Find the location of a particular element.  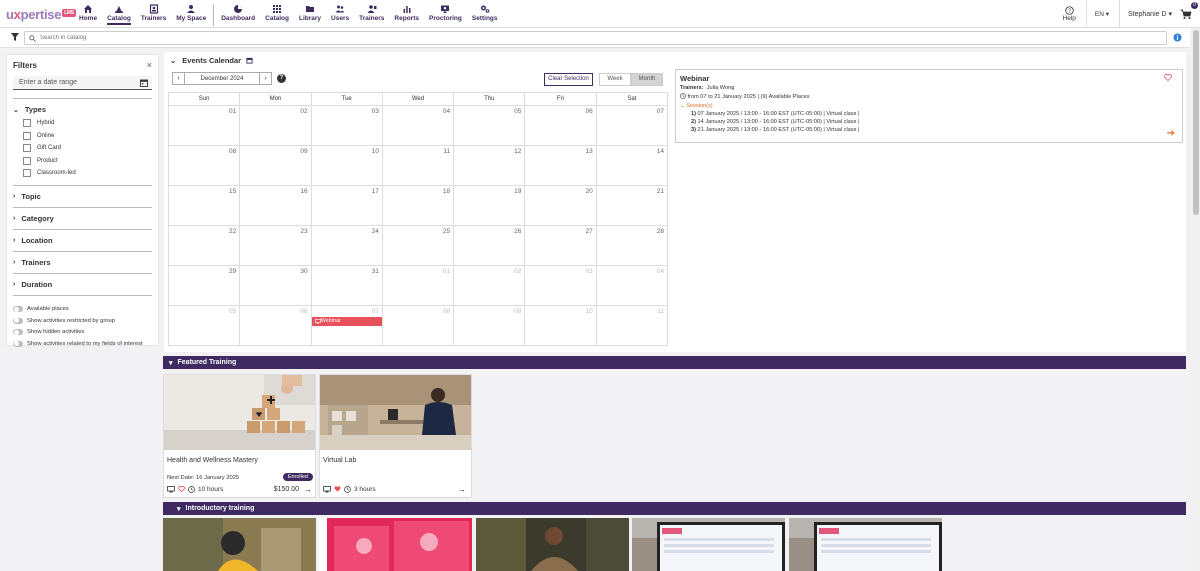

filter-duration: › Duration is located at coordinates (82, 285).